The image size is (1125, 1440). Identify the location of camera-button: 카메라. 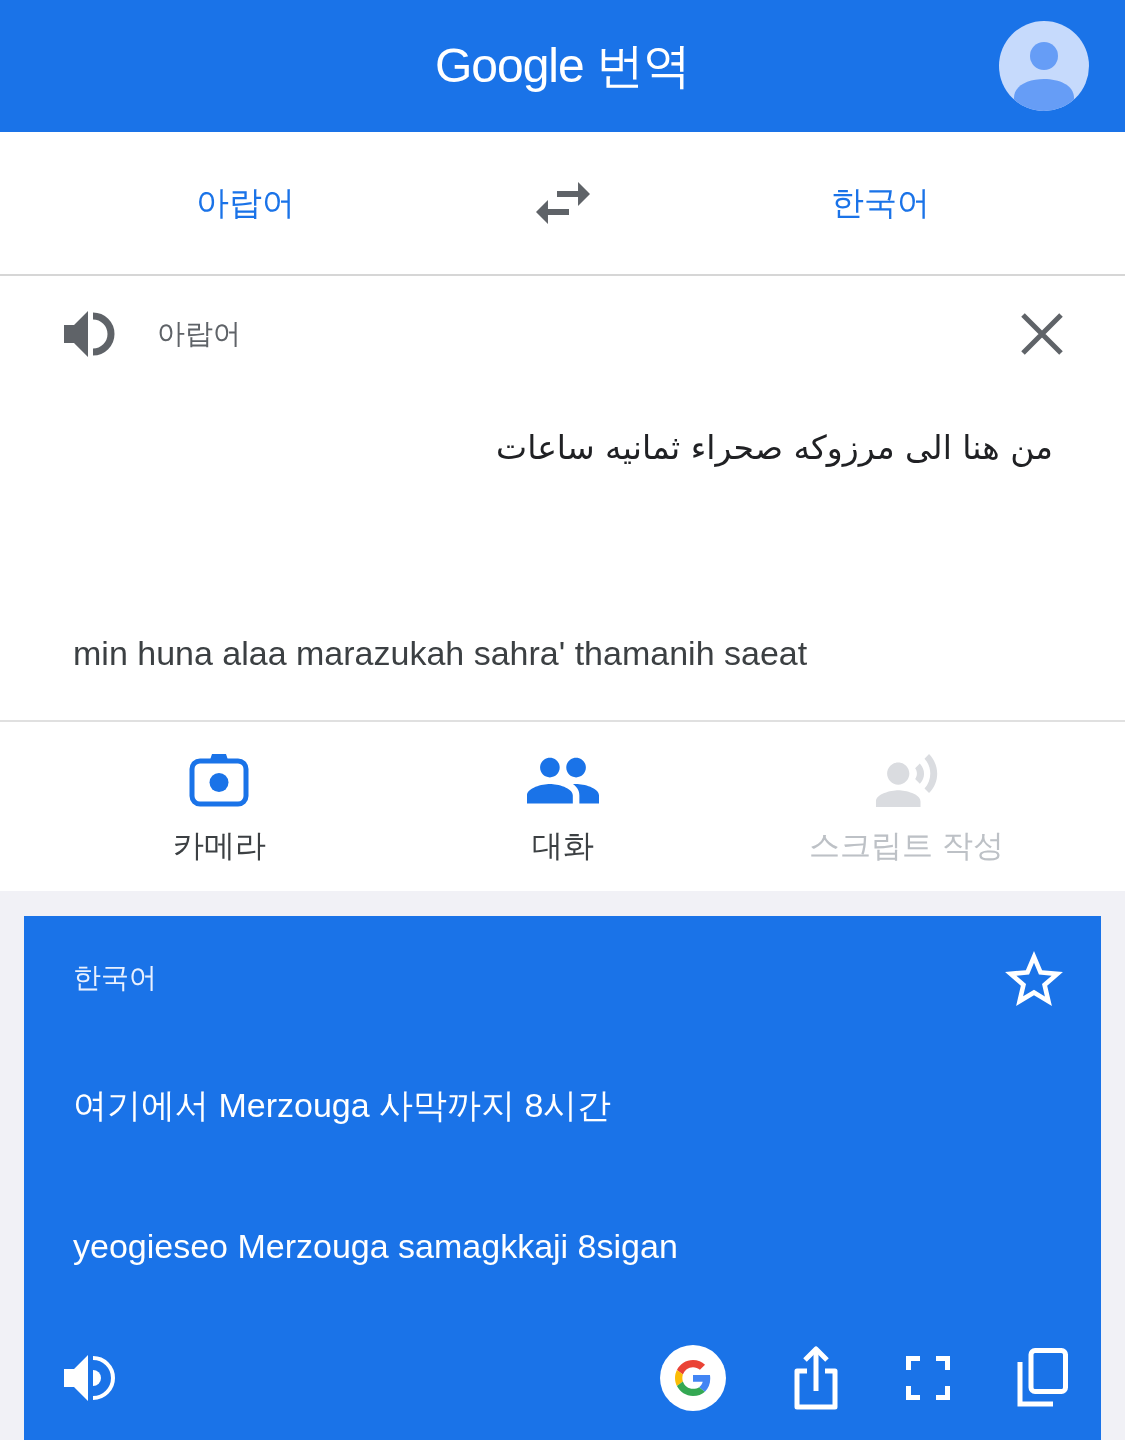
(219, 809).